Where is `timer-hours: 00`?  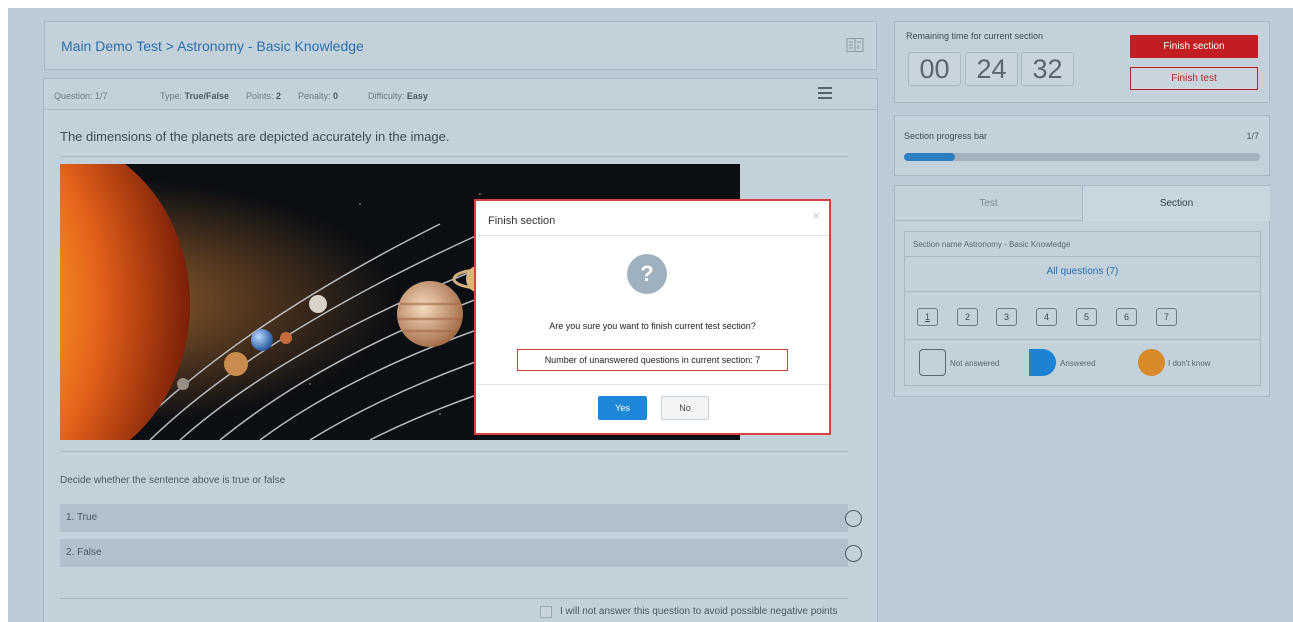
timer-hours: 00 is located at coordinates (934, 69).